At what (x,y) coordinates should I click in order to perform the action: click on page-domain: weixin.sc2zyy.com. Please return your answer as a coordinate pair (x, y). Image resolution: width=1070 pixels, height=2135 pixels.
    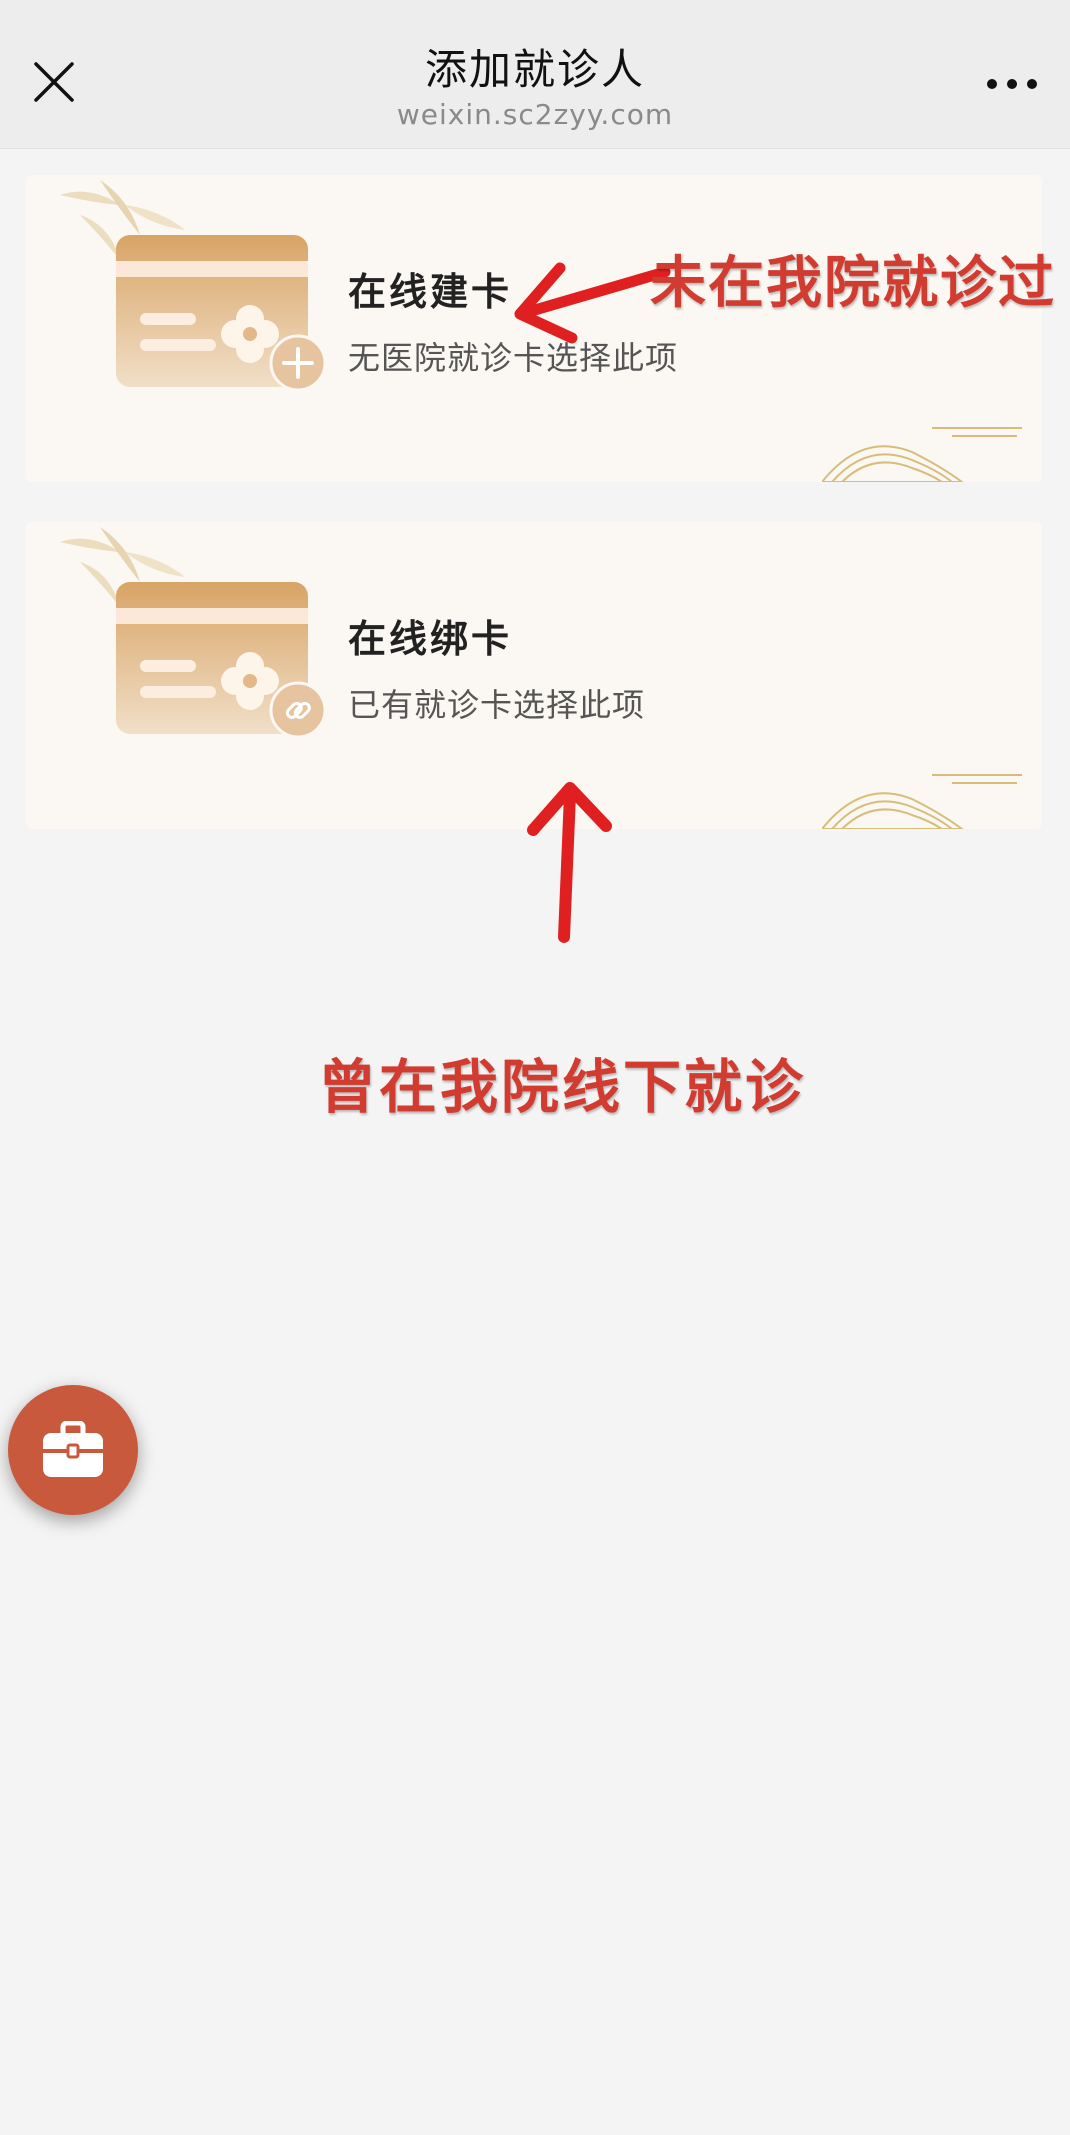
    Looking at the image, I should click on (535, 114).